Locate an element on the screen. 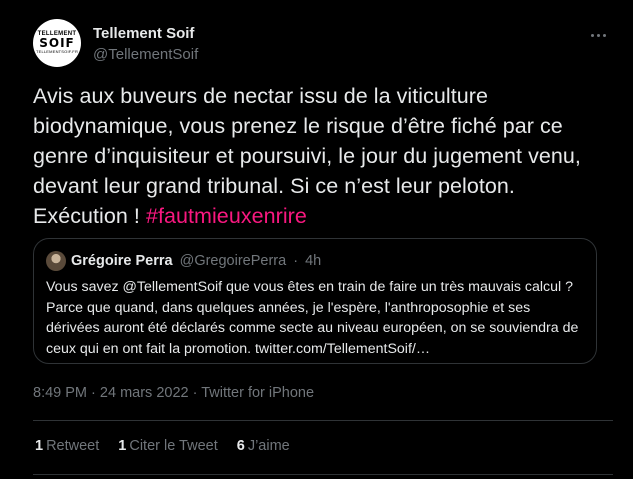  quote-header: Grégoire Perra @GregoirePerra · 4h is located at coordinates (196, 261).